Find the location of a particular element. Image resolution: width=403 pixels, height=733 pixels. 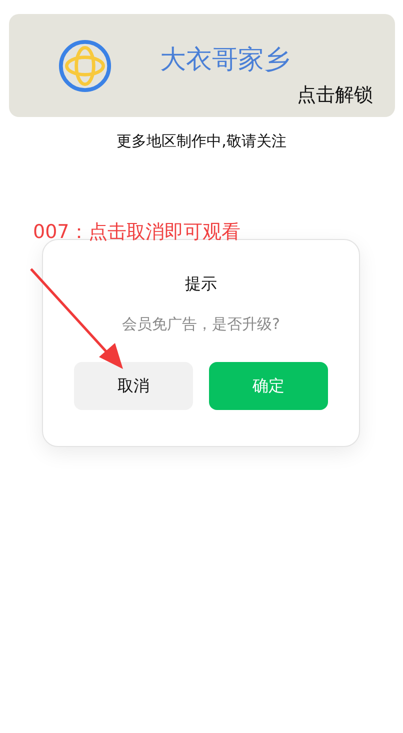

dialog-message: 会员免广告，是否升级? is located at coordinates (201, 324).